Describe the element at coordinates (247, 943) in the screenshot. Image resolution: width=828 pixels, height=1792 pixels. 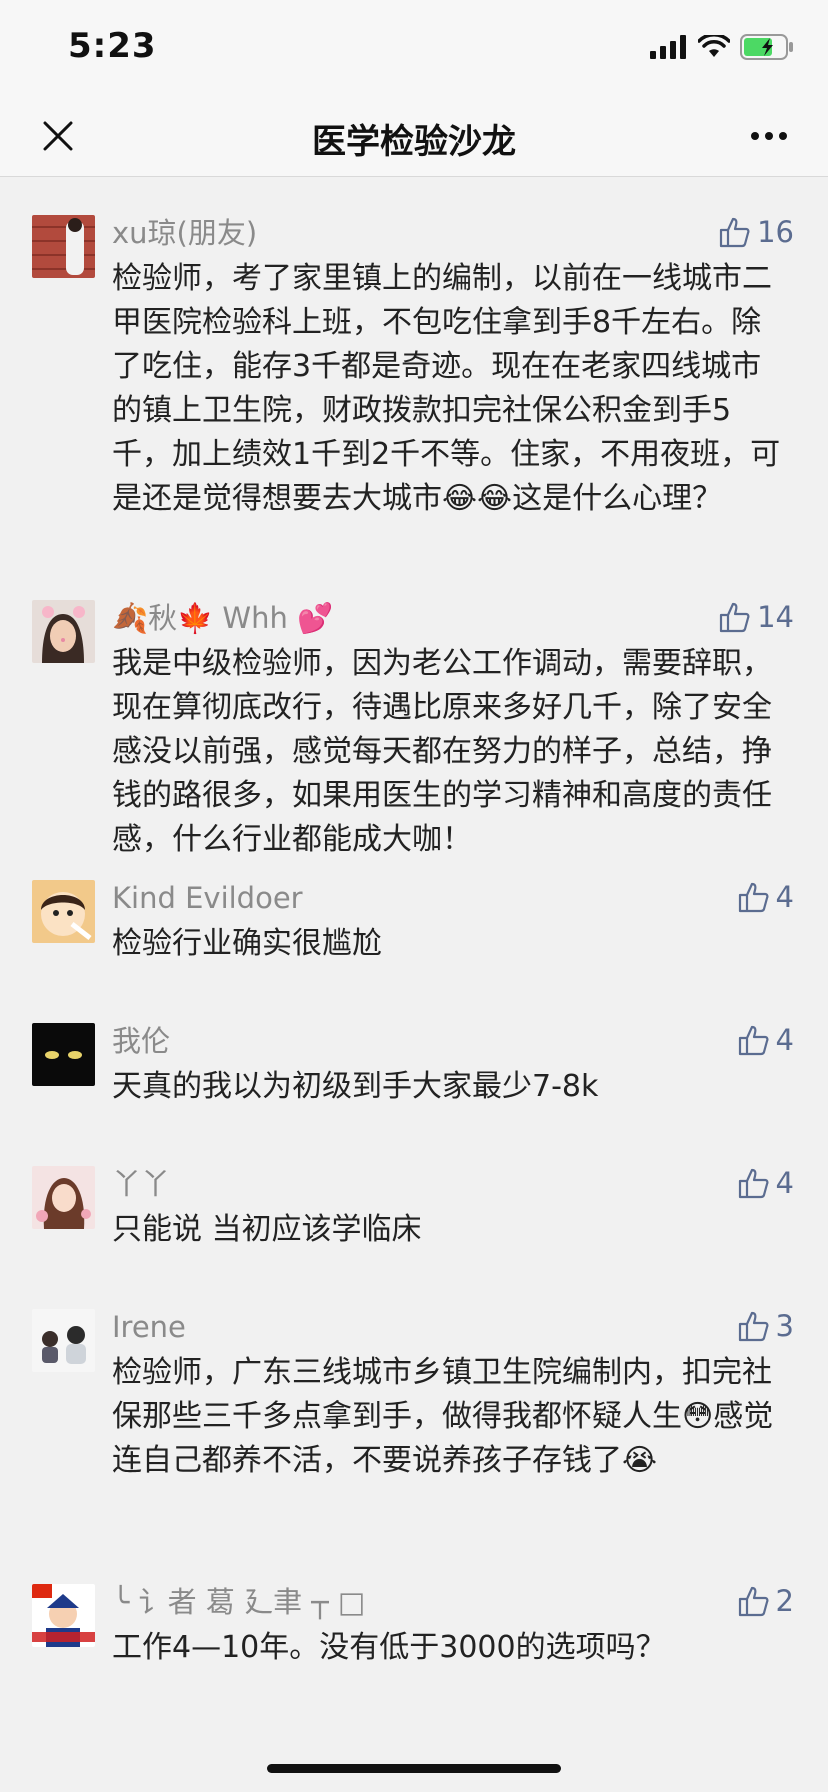
I see `comment-text: 检验行业确实很尴尬` at that location.